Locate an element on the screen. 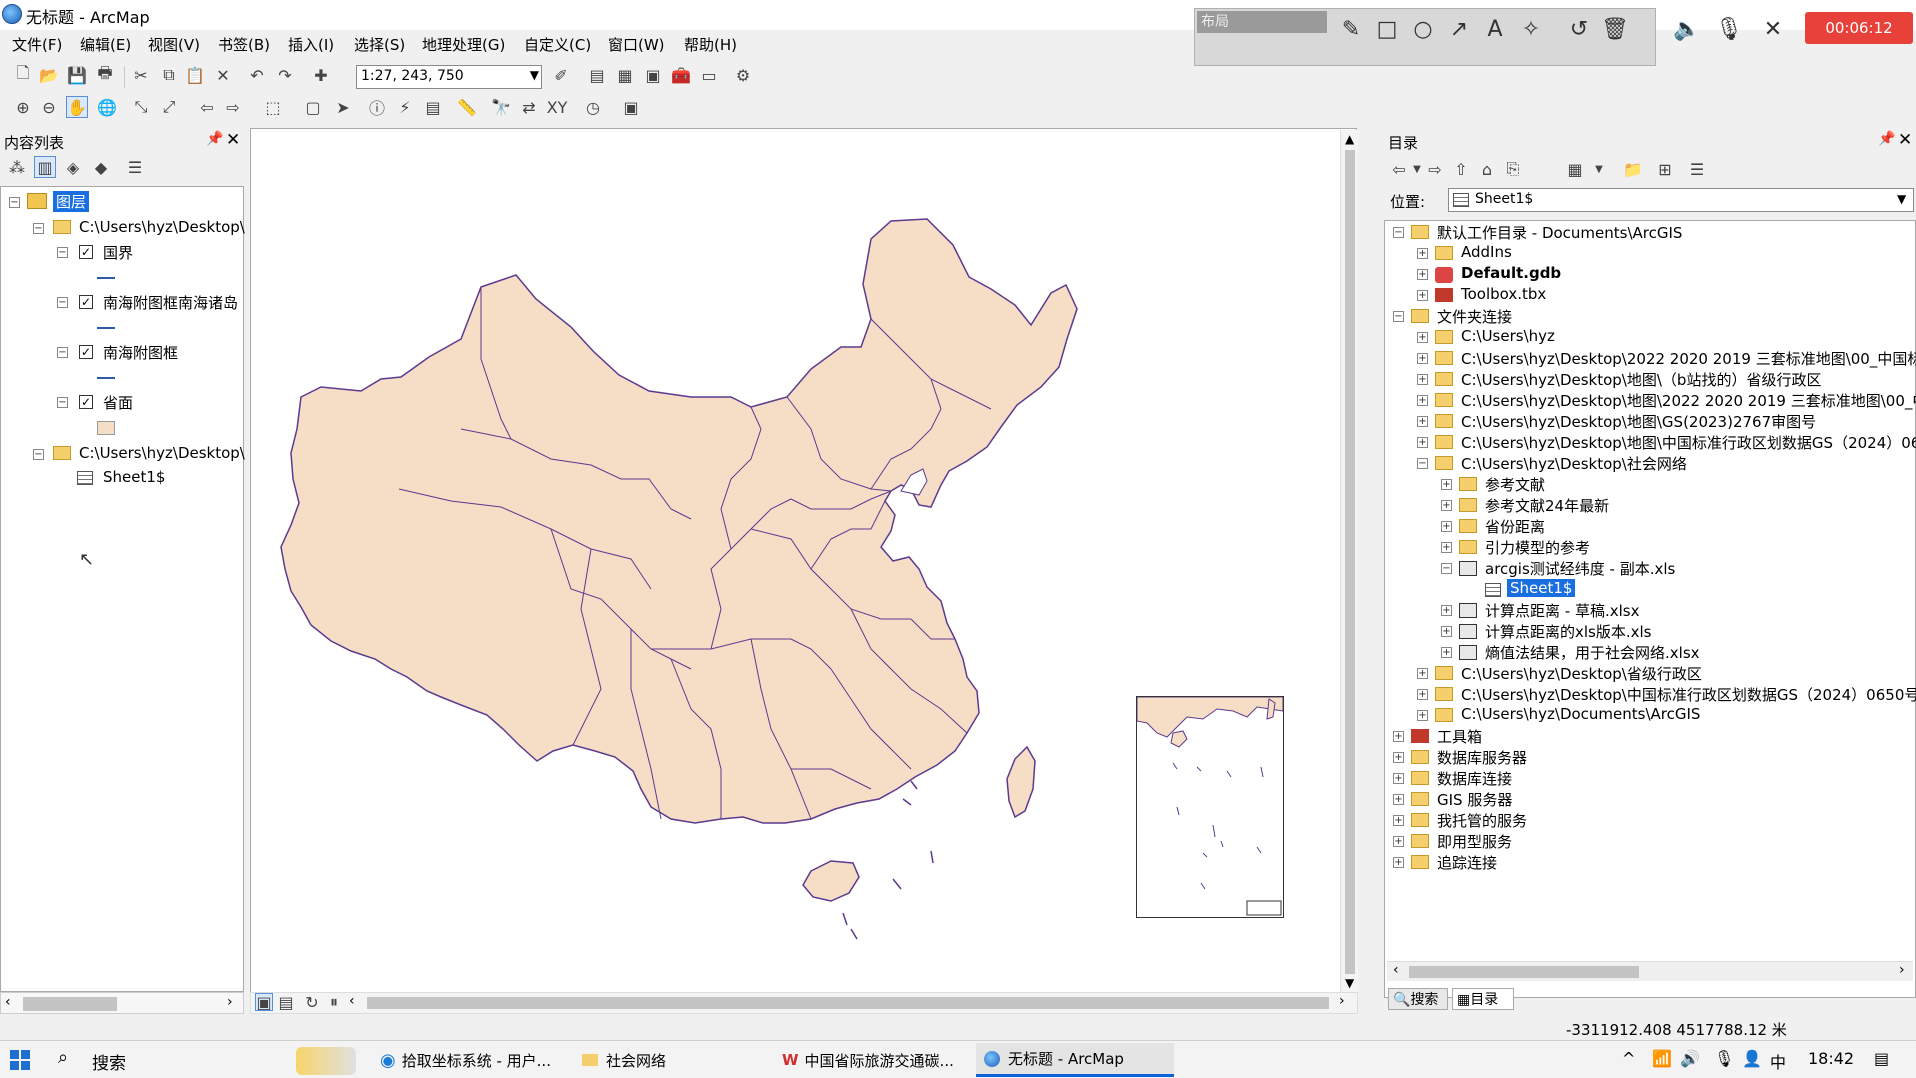 The width and height of the screenshot is (1916, 1078). menu-bookmarks: 书签(B) is located at coordinates (244, 44).